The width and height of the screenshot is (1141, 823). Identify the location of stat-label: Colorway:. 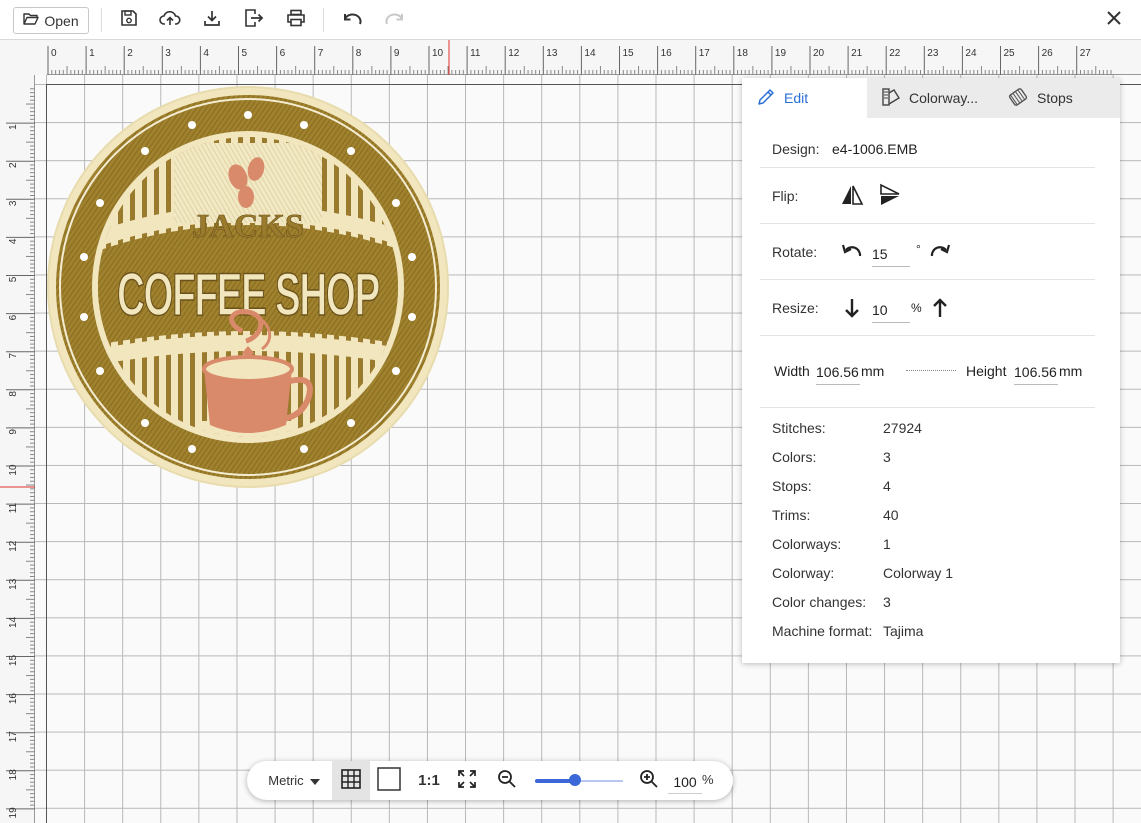
(803, 573).